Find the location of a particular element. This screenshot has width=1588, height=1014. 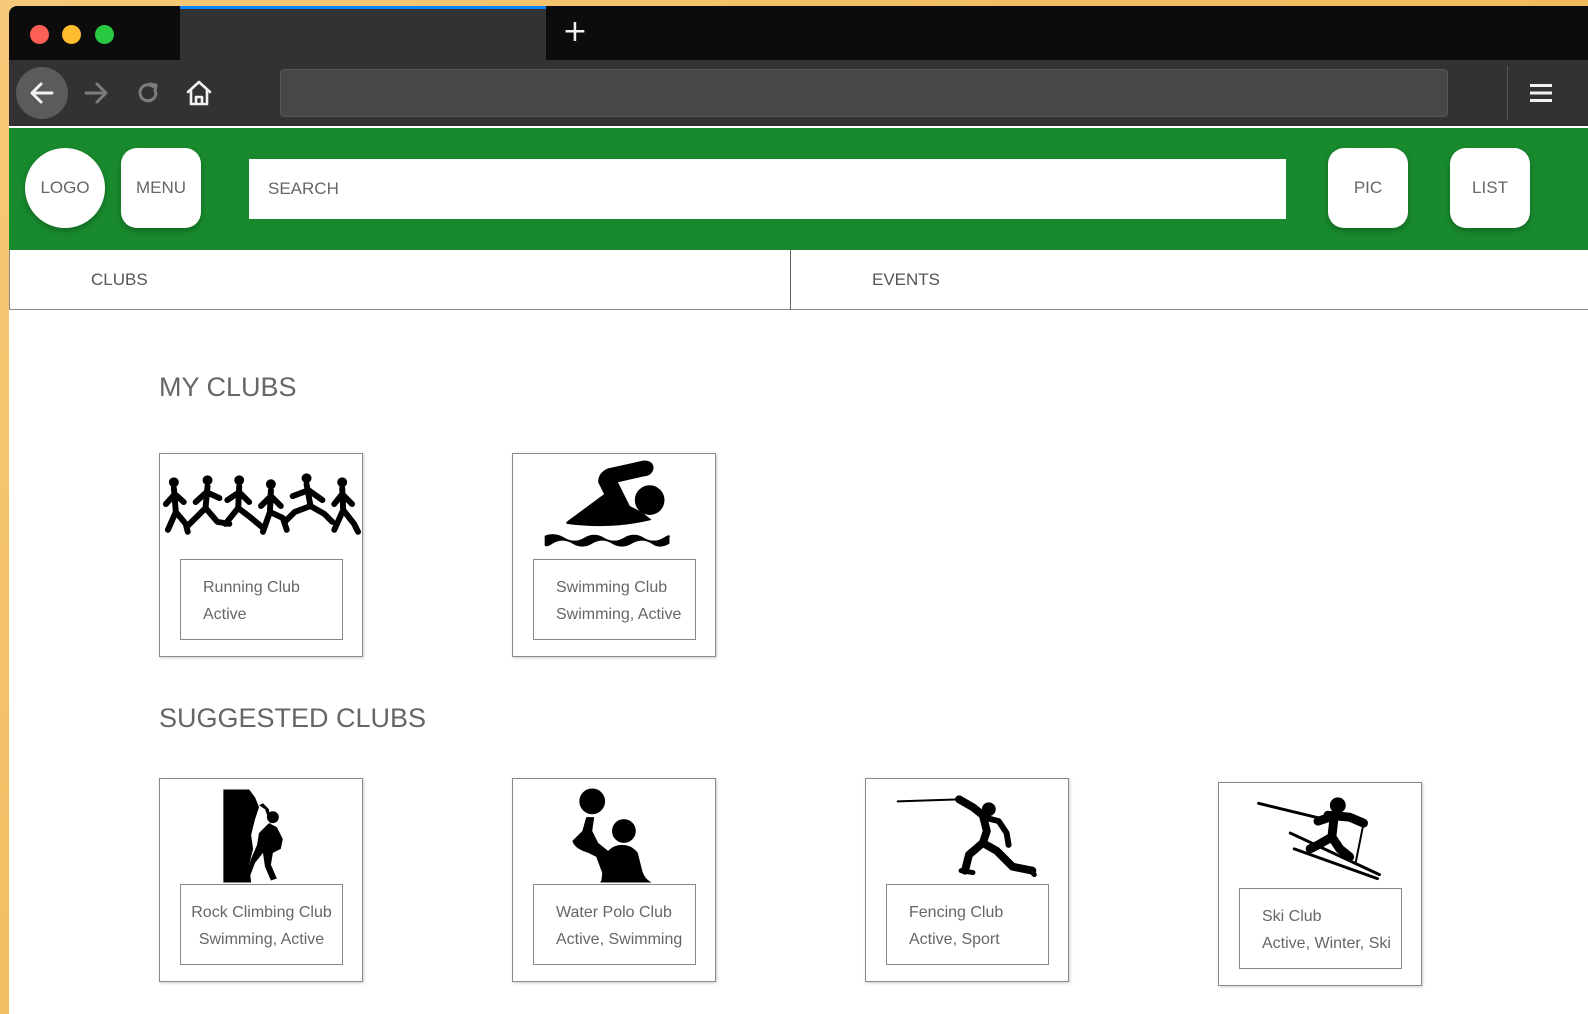

club-card-label: Ski Club Active, Winter, Ski is located at coordinates (1320, 928).